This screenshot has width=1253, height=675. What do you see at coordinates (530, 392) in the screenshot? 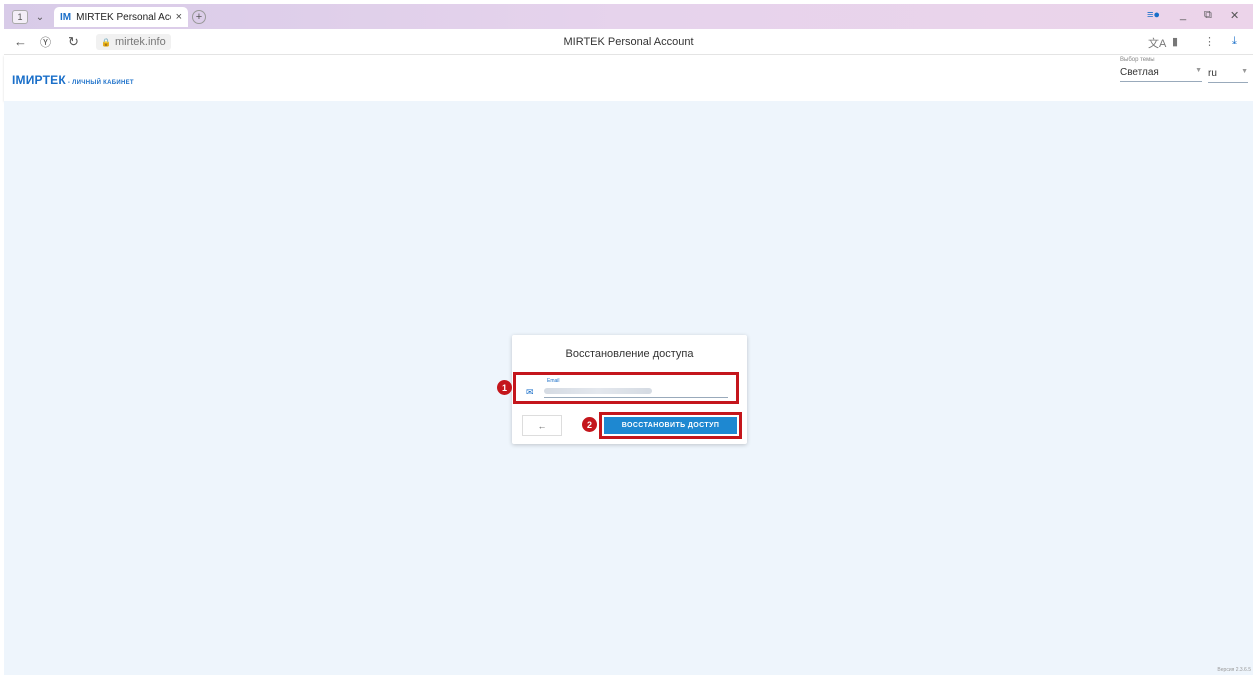
I see `envelope-icon: ✉` at bounding box center [530, 392].